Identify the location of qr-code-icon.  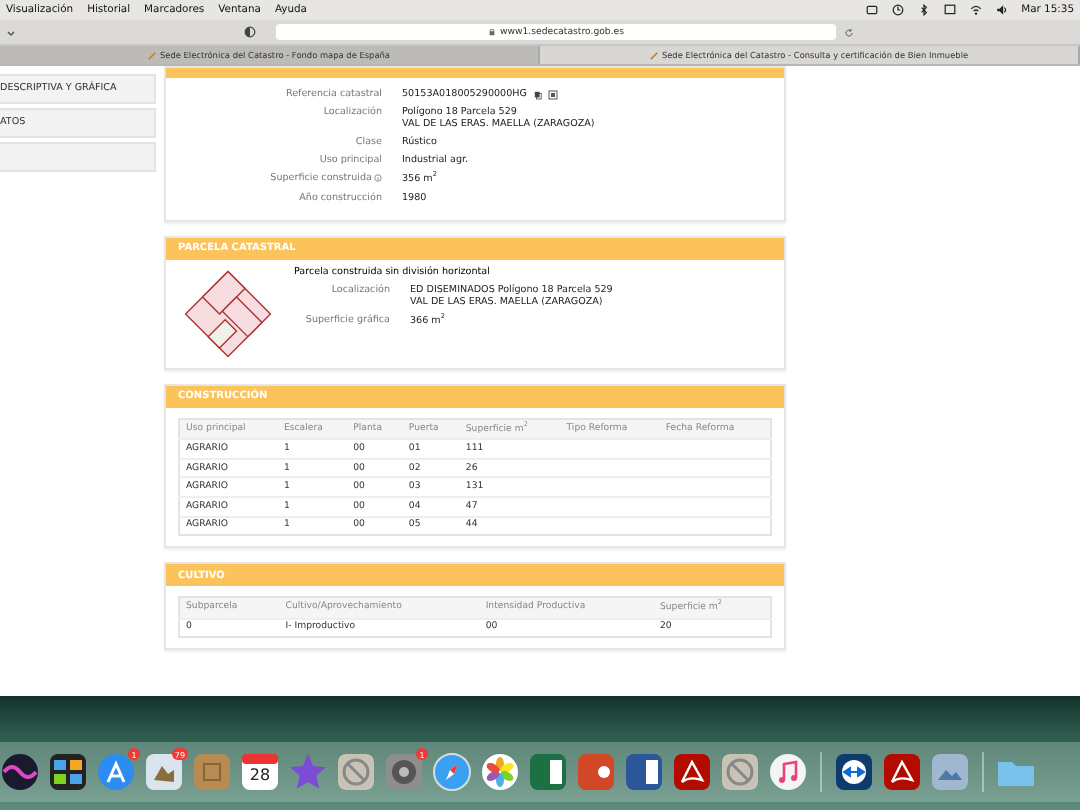
(552, 95).